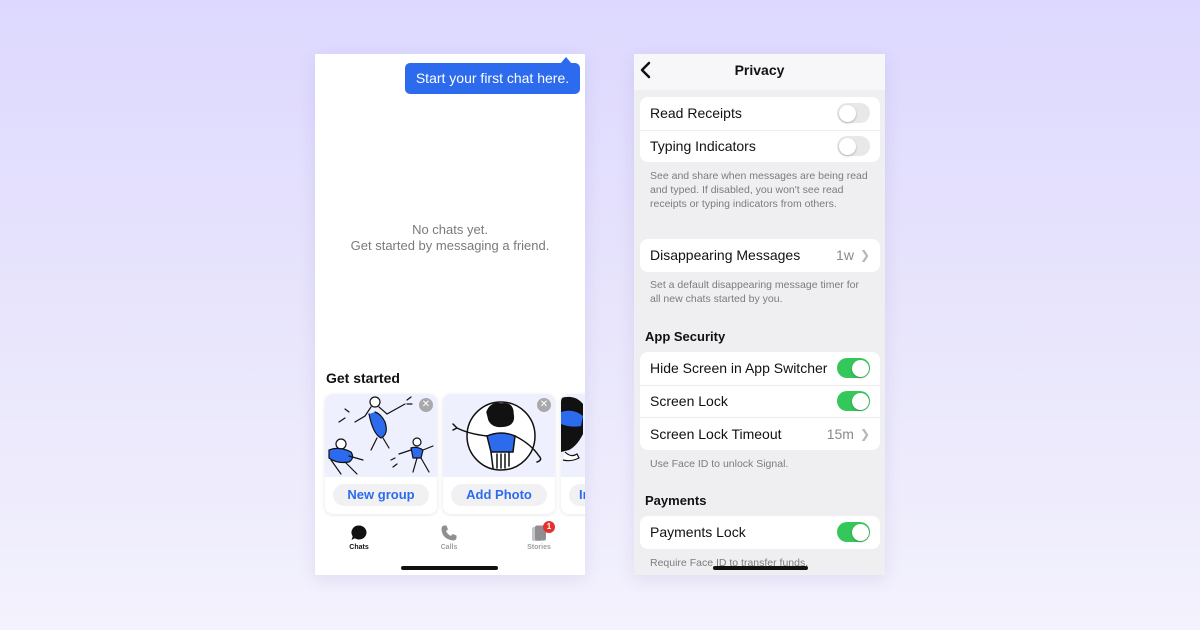 This screenshot has width=1200, height=630. I want to click on add-photo-button: Add Photo, so click(499, 495).